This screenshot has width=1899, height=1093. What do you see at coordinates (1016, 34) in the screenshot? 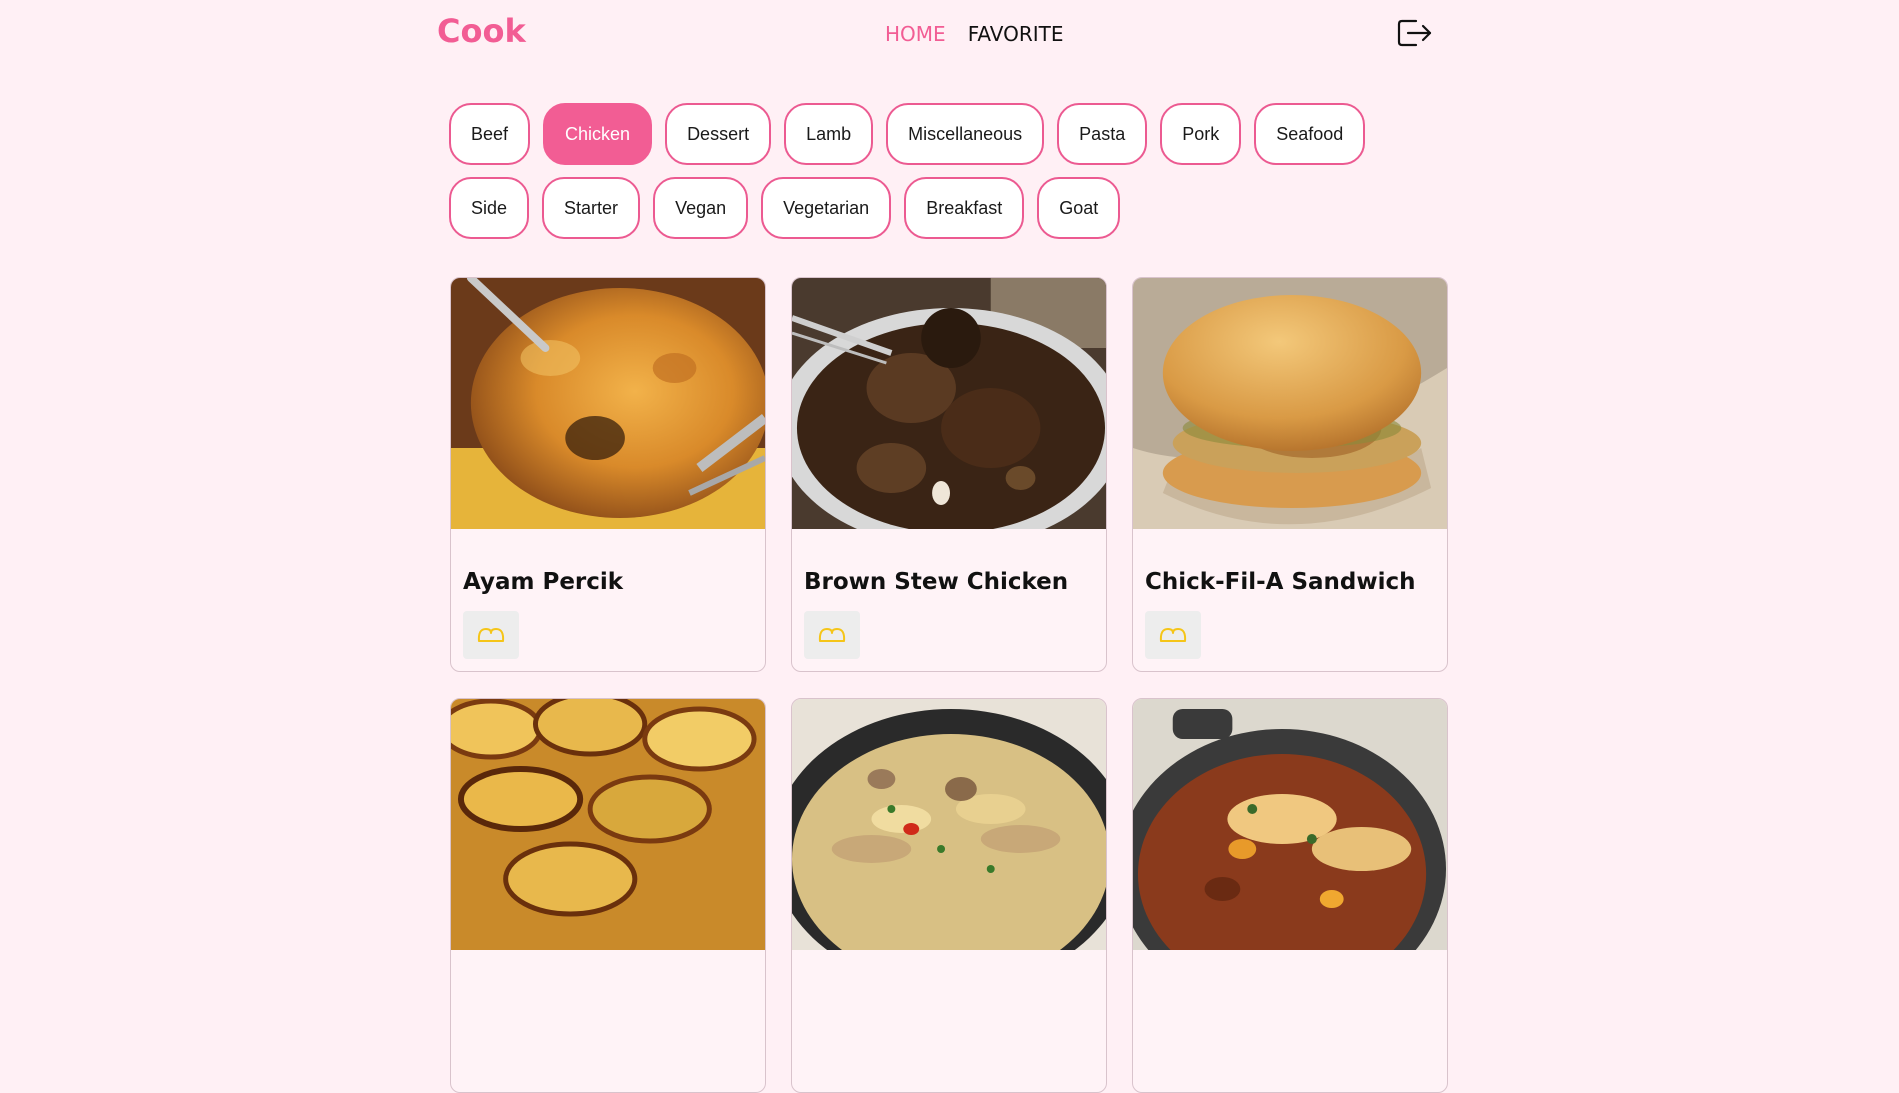
I see `nav-favorite: FAVORITE` at bounding box center [1016, 34].